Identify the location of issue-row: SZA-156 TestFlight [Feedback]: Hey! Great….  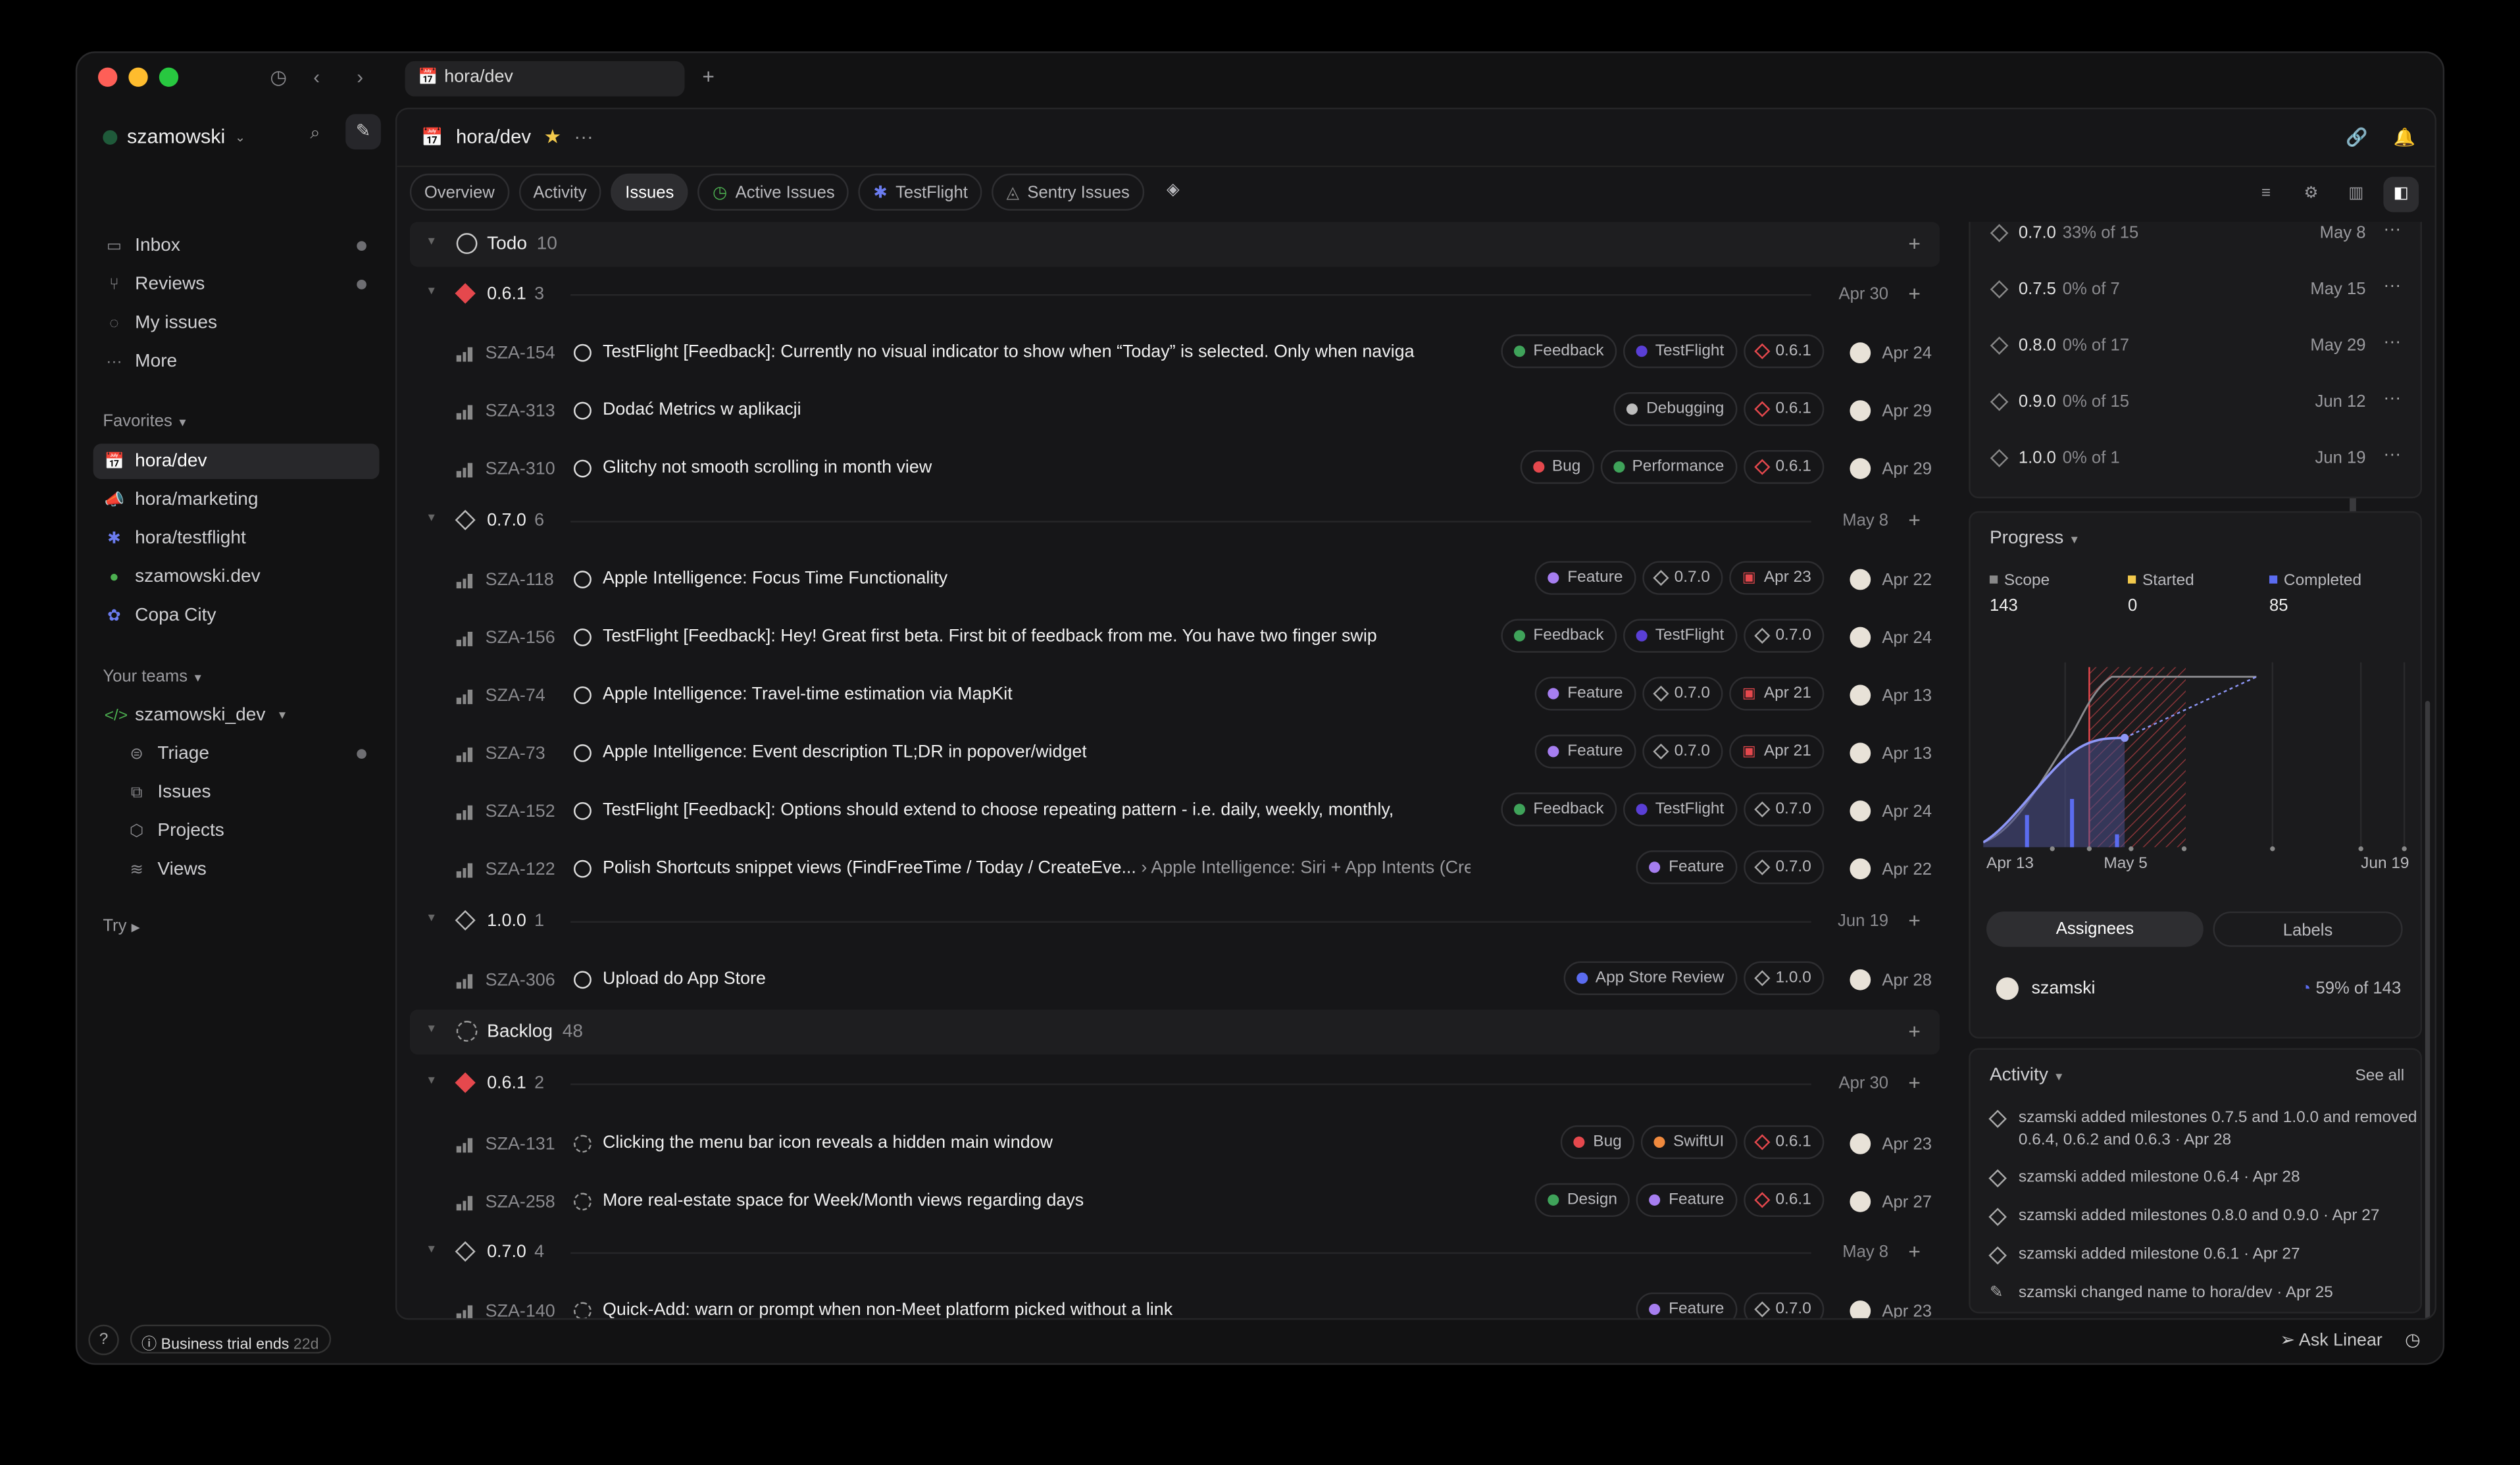
(1175, 638).